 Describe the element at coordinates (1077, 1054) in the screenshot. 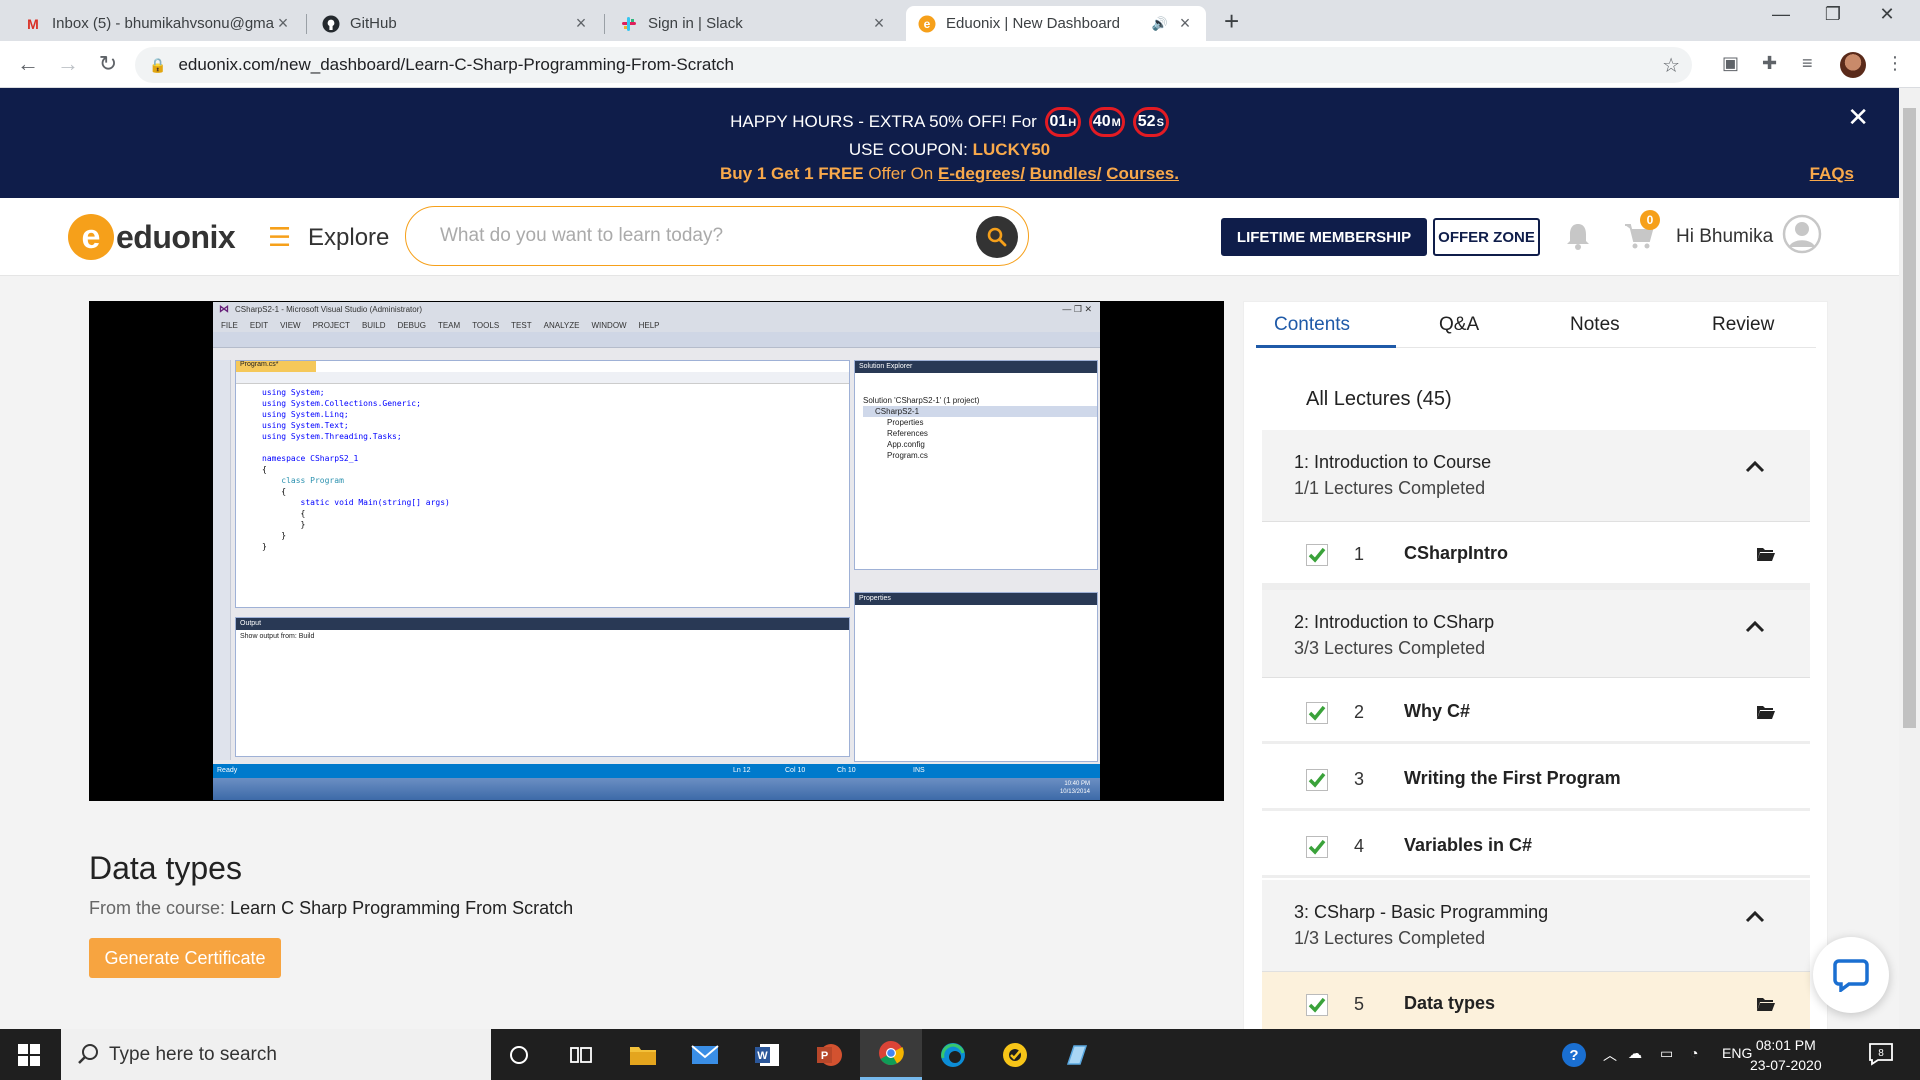

I see `app-taskbar-icon` at that location.